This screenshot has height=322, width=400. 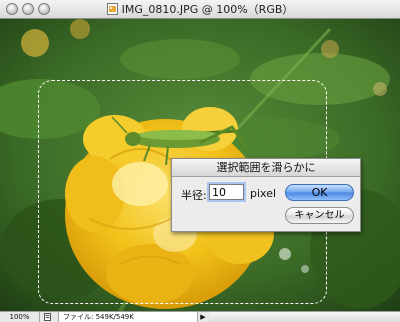 What do you see at coordinates (194, 195) in the screenshot?
I see `radius-label: 半径:` at bounding box center [194, 195].